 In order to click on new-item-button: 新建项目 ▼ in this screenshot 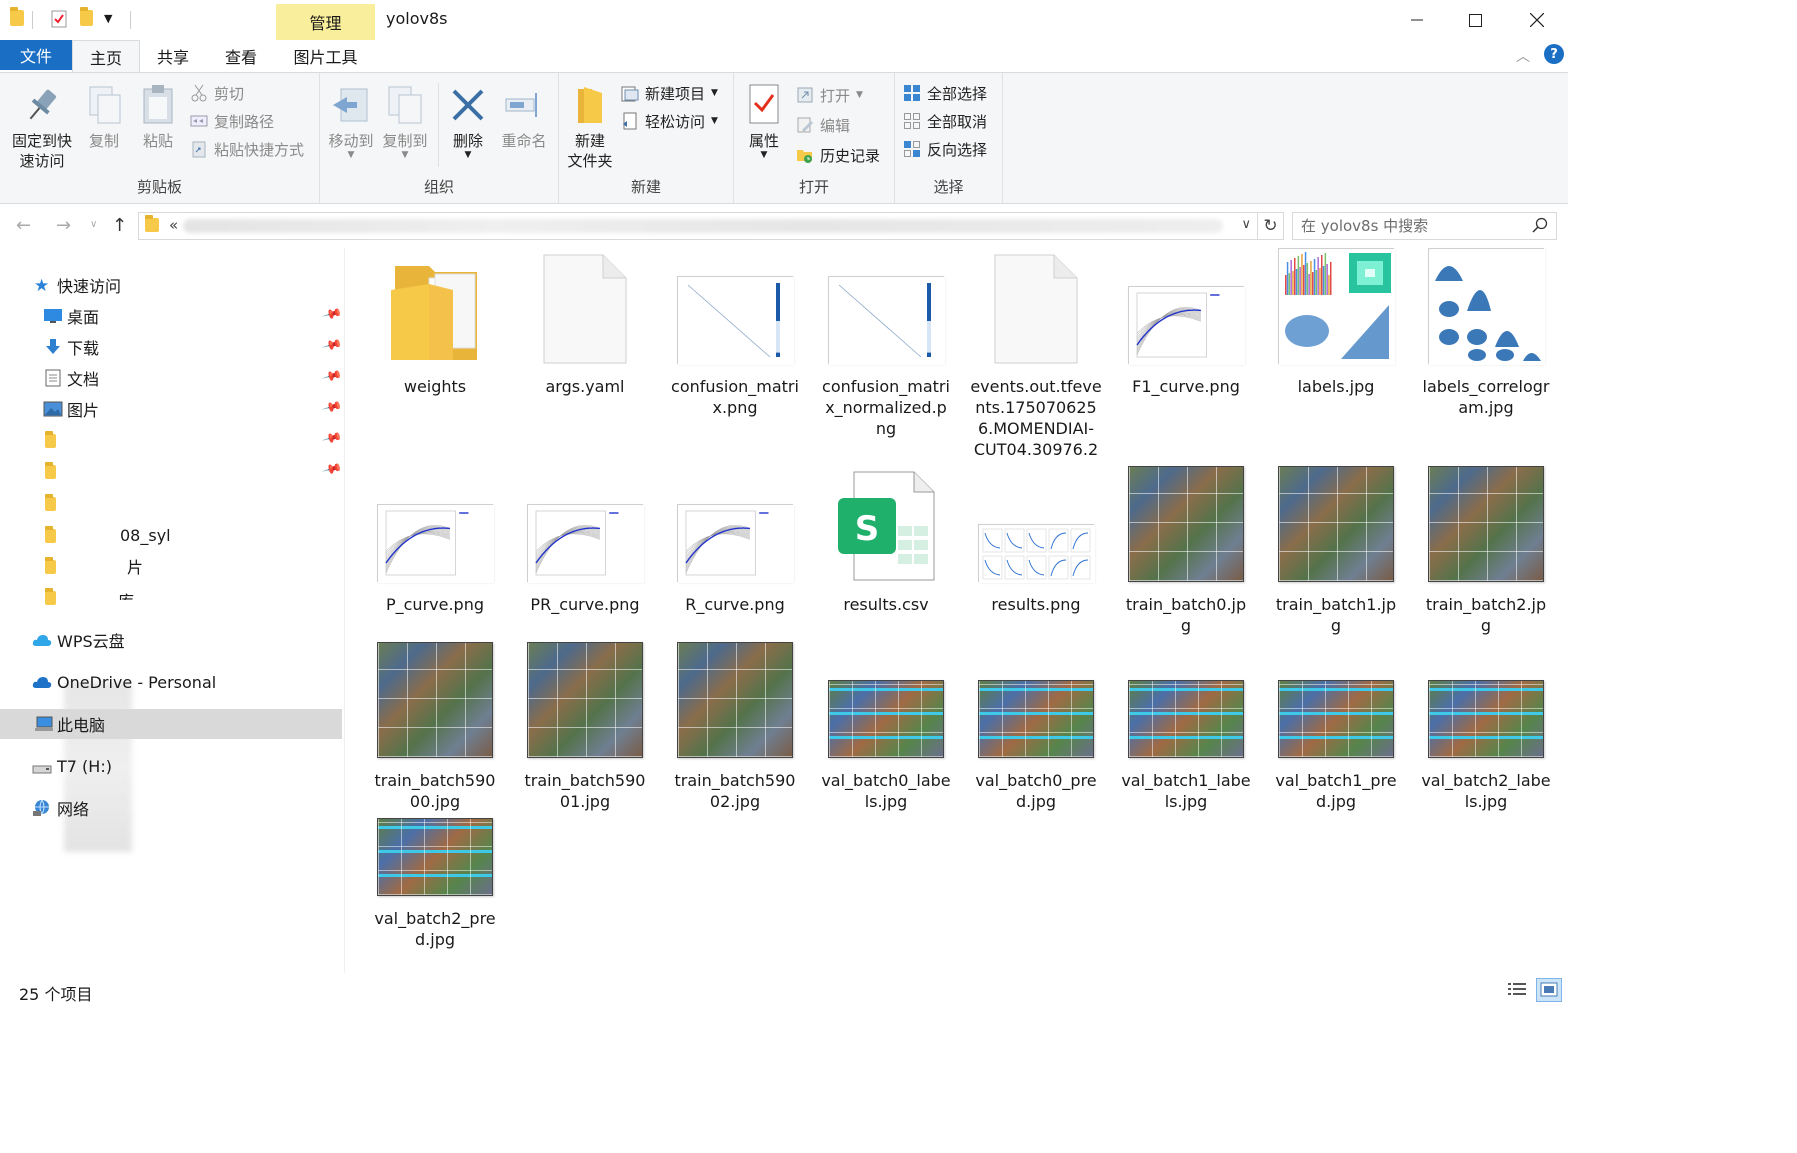, I will do `click(669, 93)`.